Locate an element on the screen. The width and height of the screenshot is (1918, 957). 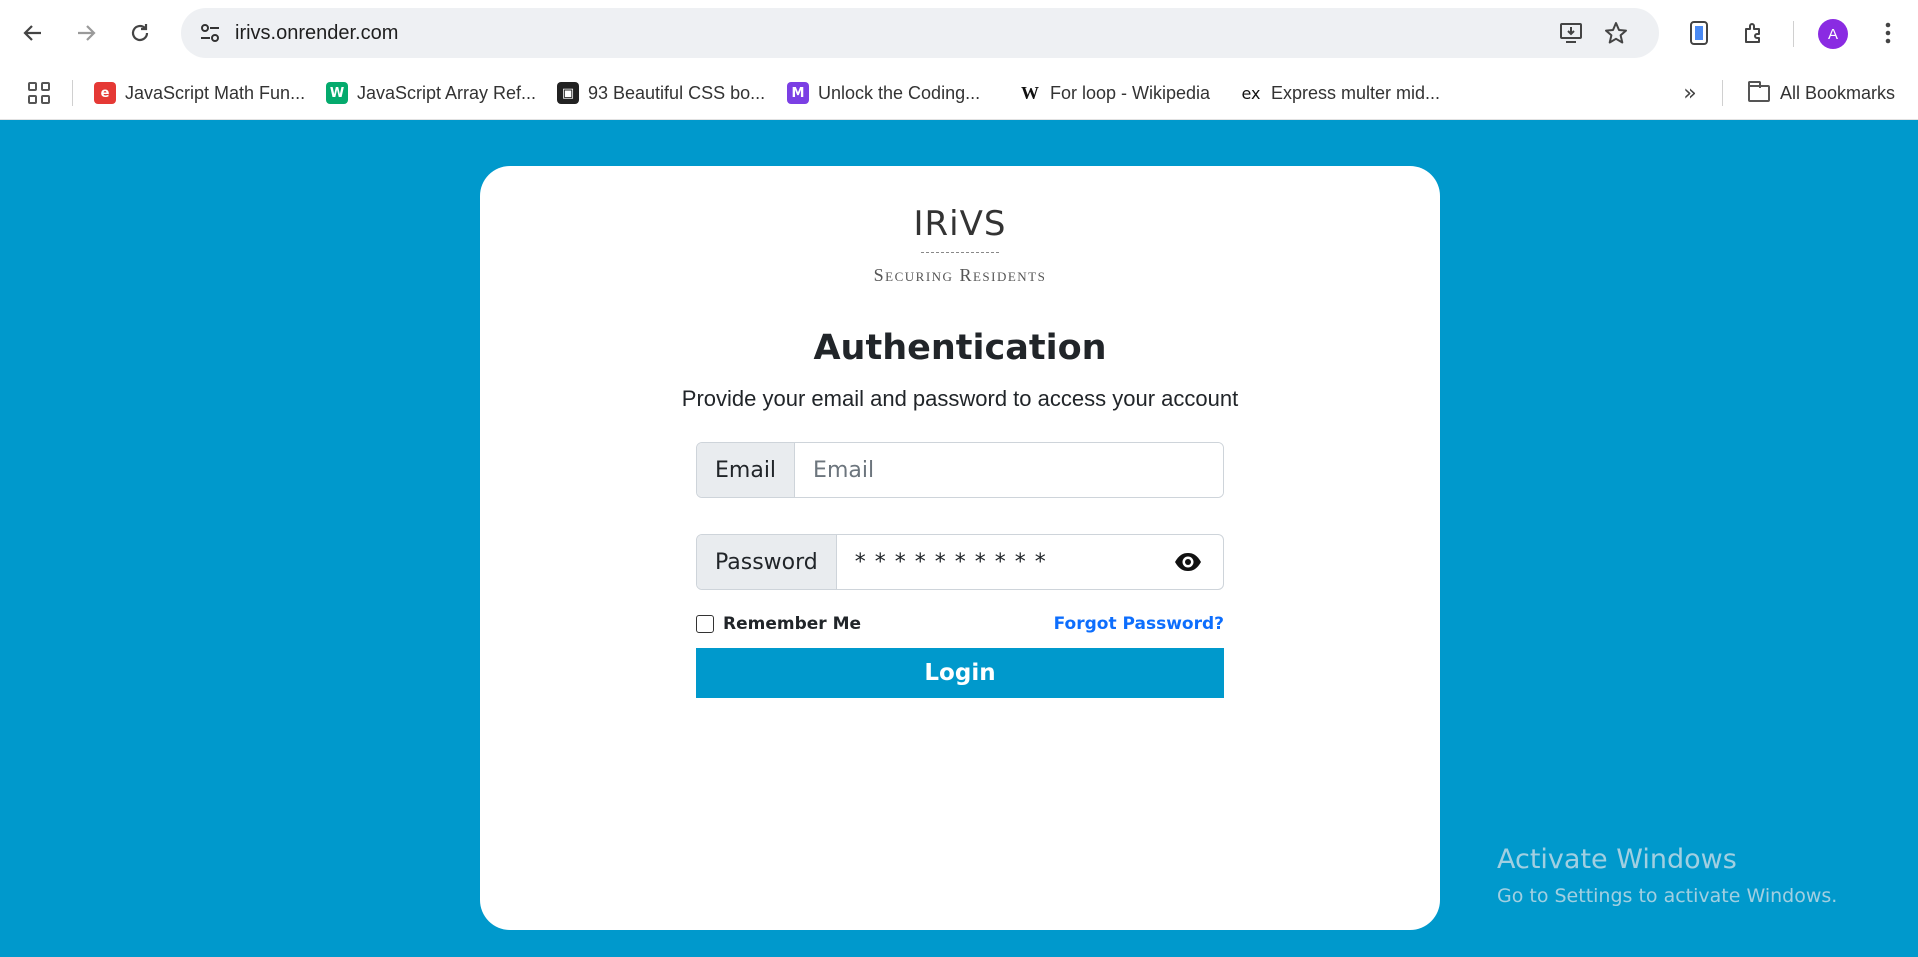
password-input is located at coordinates (994, 562).